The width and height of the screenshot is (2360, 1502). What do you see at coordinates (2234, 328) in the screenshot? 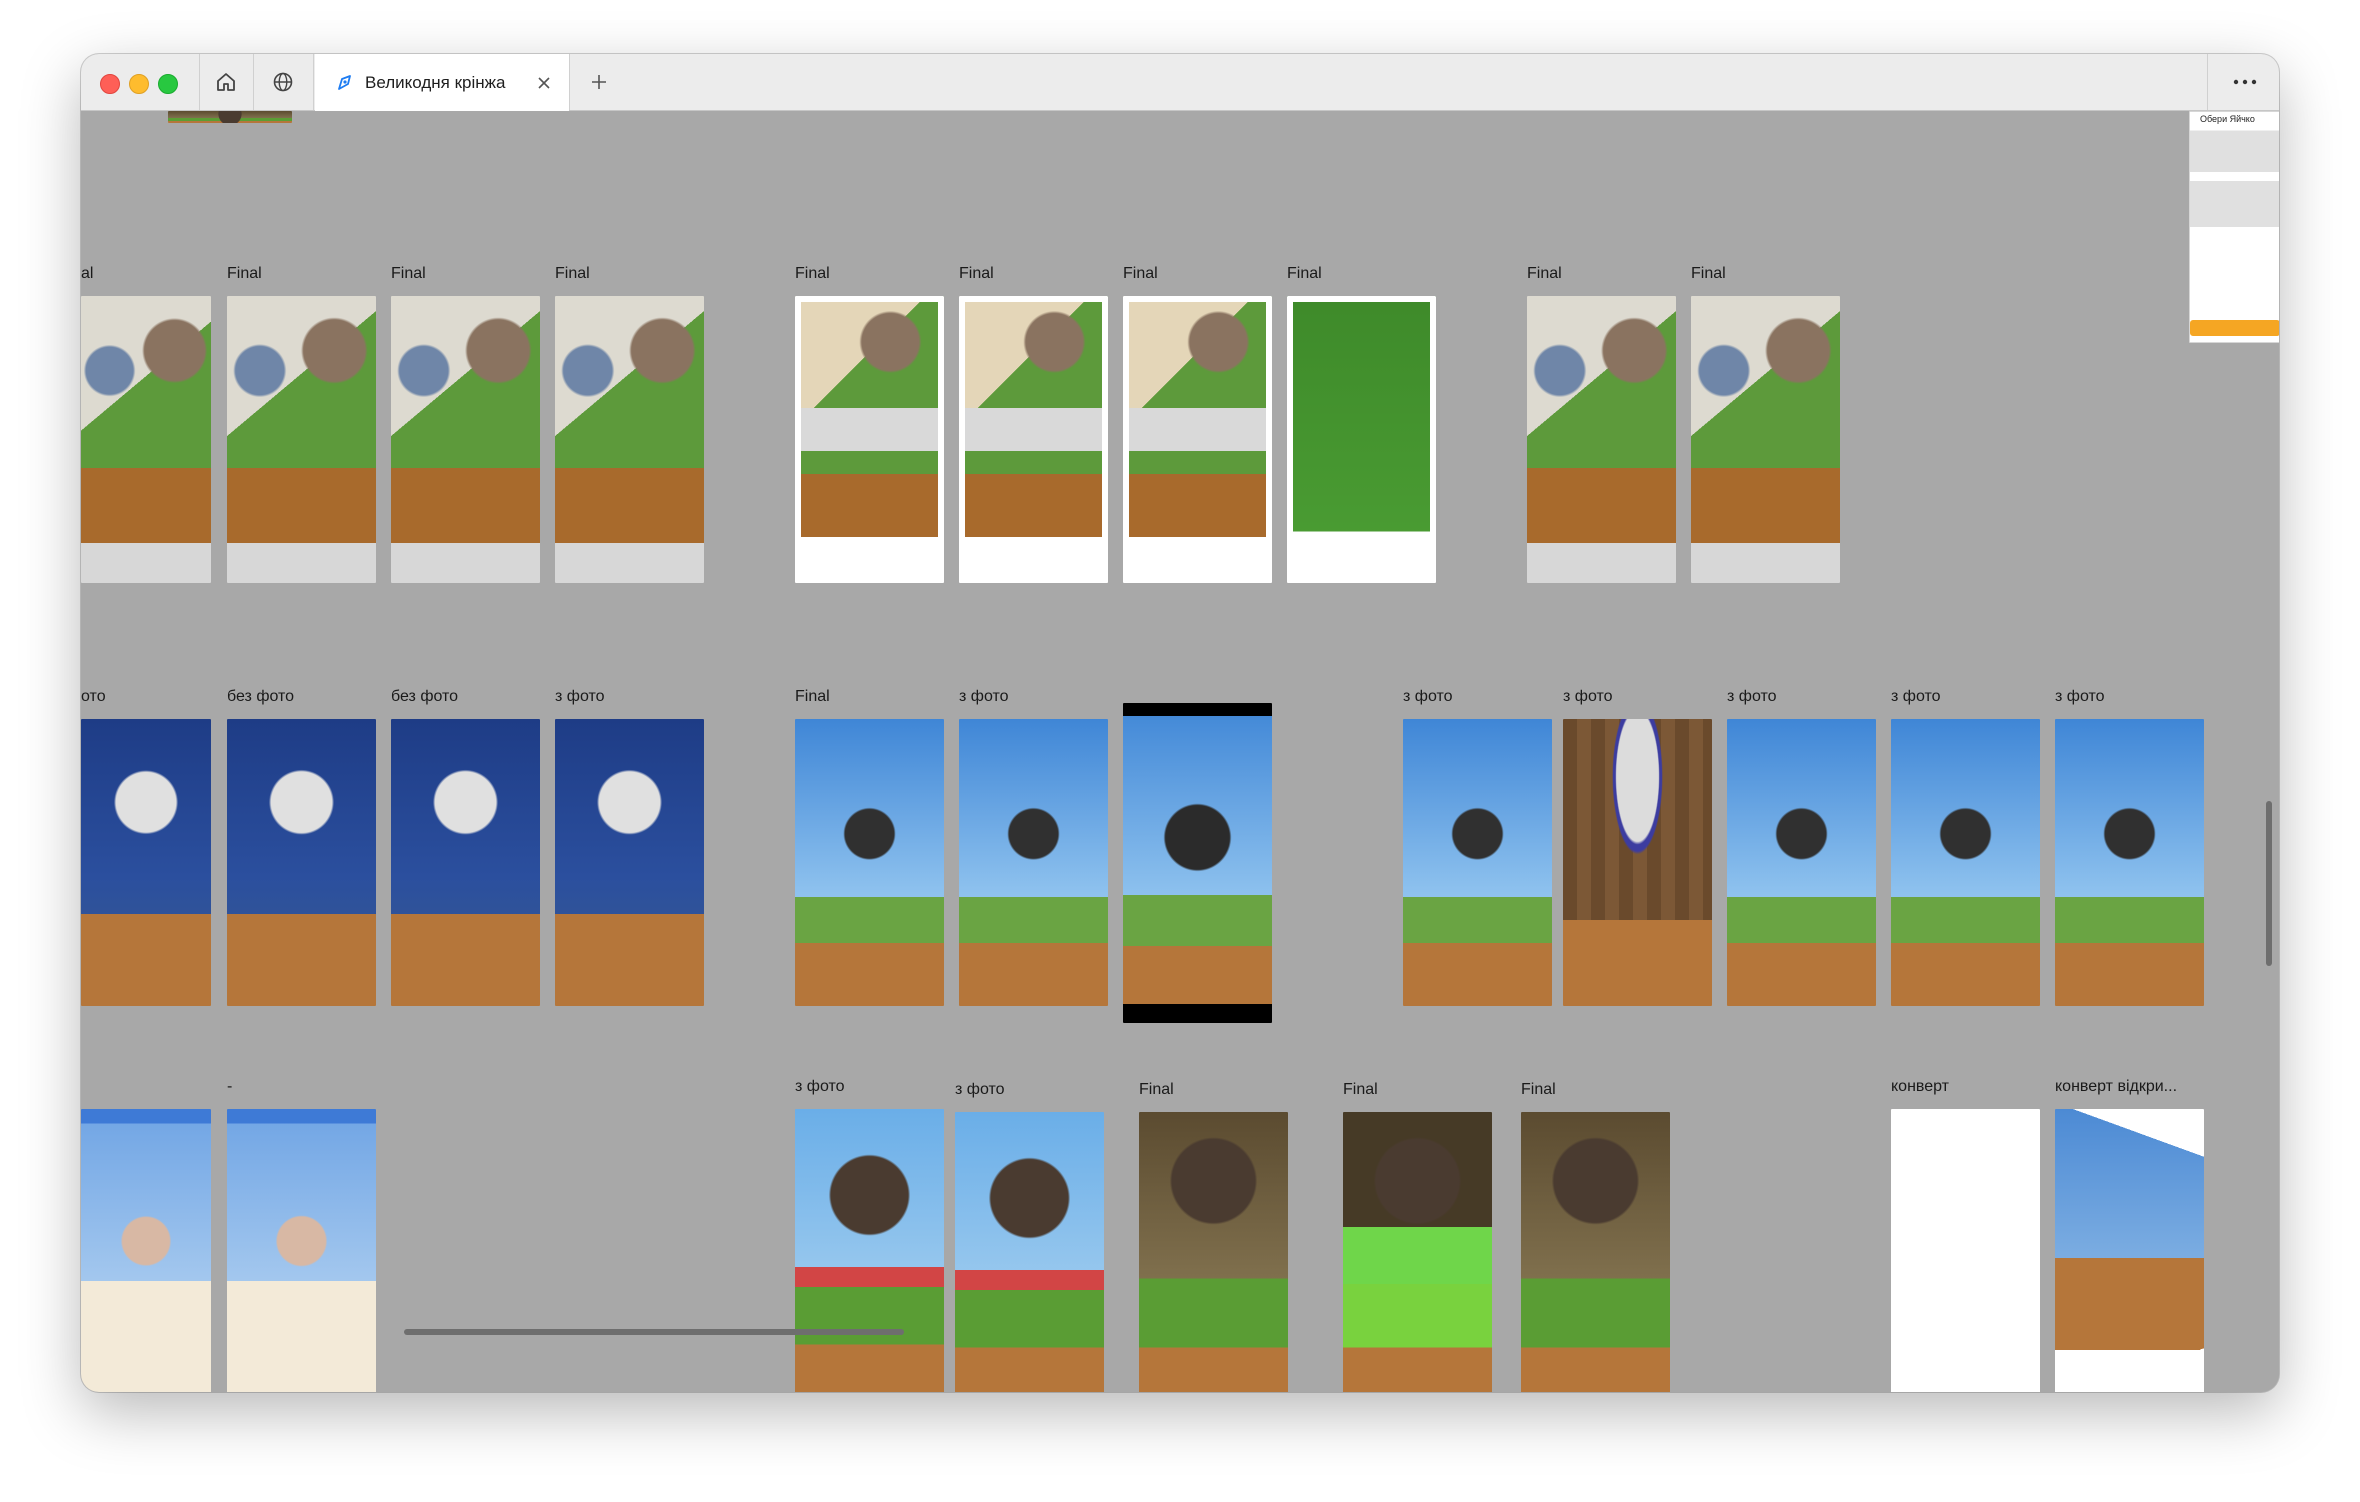
I see `side-panel-button` at bounding box center [2234, 328].